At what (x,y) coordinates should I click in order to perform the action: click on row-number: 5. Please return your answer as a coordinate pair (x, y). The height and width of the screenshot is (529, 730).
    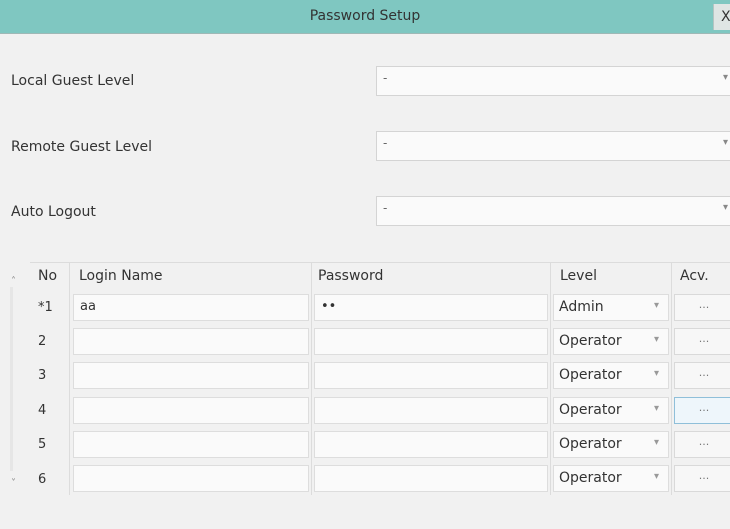
    Looking at the image, I should click on (42, 444).